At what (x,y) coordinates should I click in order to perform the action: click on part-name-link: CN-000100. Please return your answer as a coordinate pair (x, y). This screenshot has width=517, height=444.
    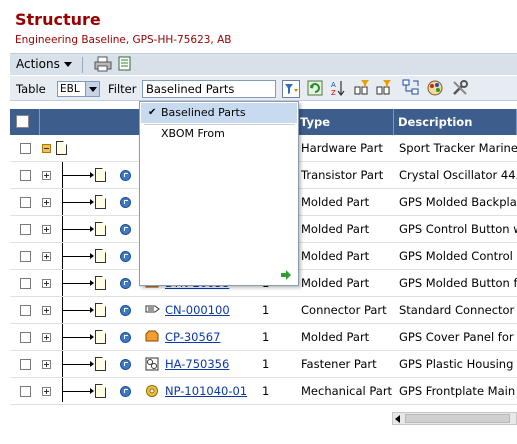
    Looking at the image, I should click on (214, 310).